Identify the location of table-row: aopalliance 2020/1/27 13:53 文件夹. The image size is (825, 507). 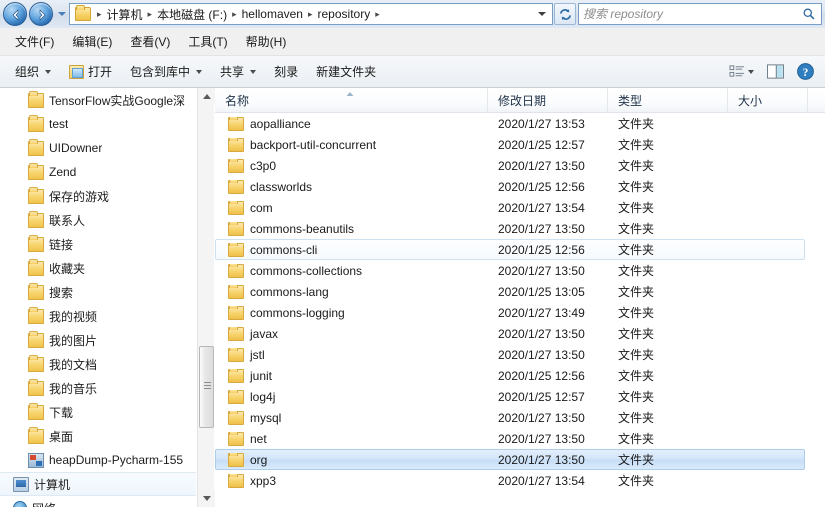
(520, 123).